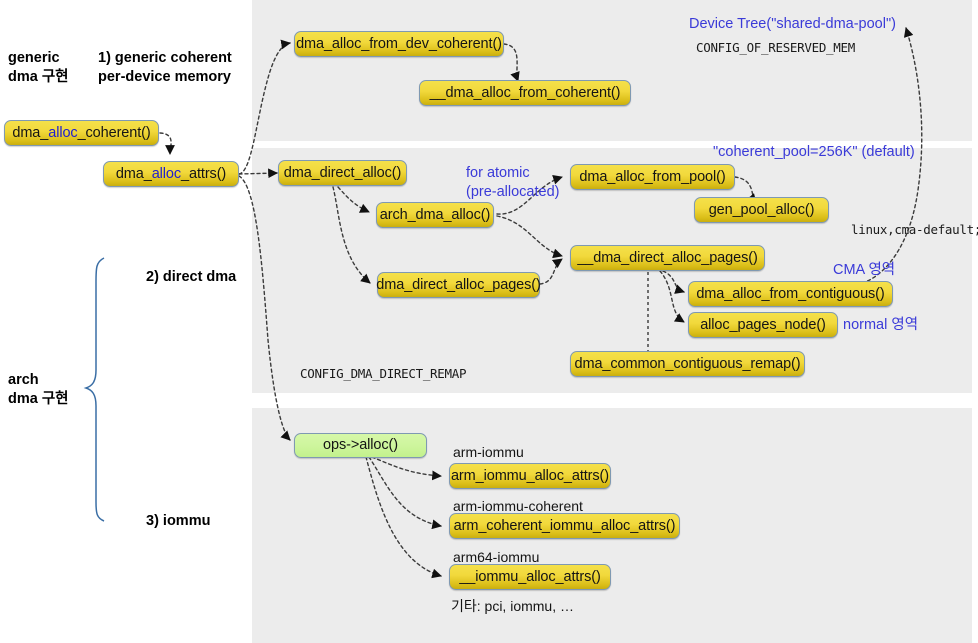 The width and height of the screenshot is (978, 643). What do you see at coordinates (914, 229) in the screenshot?
I see `label-linux-cma-default: linux,cma-default;` at bounding box center [914, 229].